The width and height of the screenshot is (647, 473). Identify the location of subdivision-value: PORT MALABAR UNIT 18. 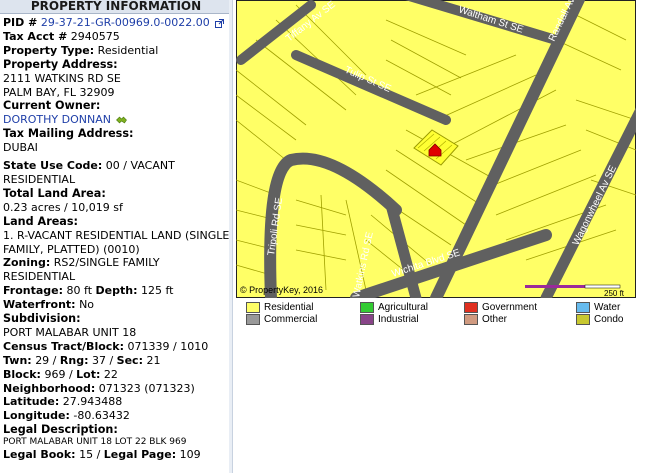
(70, 332).